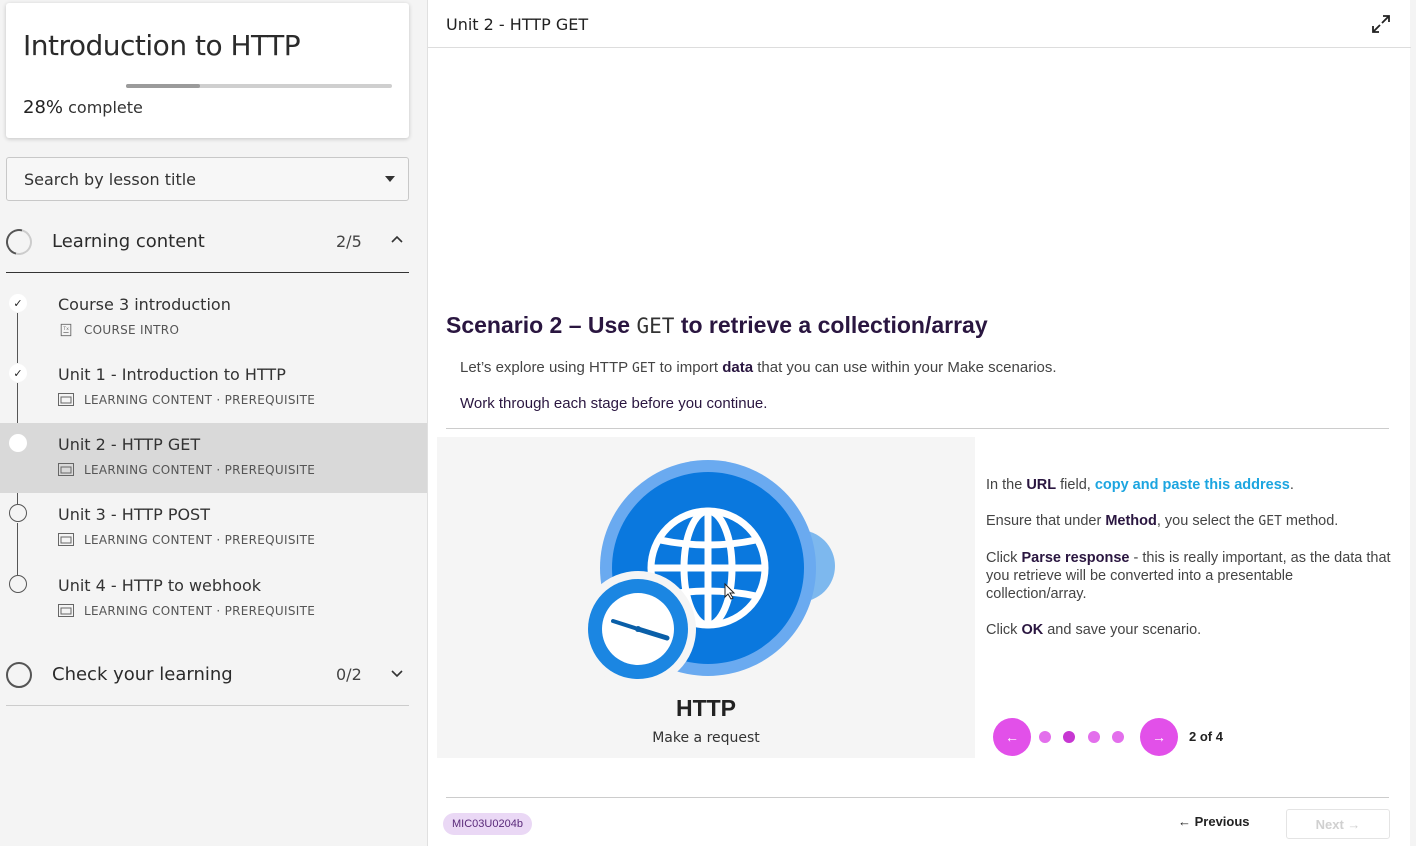 Image resolution: width=1416 pixels, height=846 pixels. I want to click on lesson-meta: Tx COURSE INTRO, so click(118, 330).